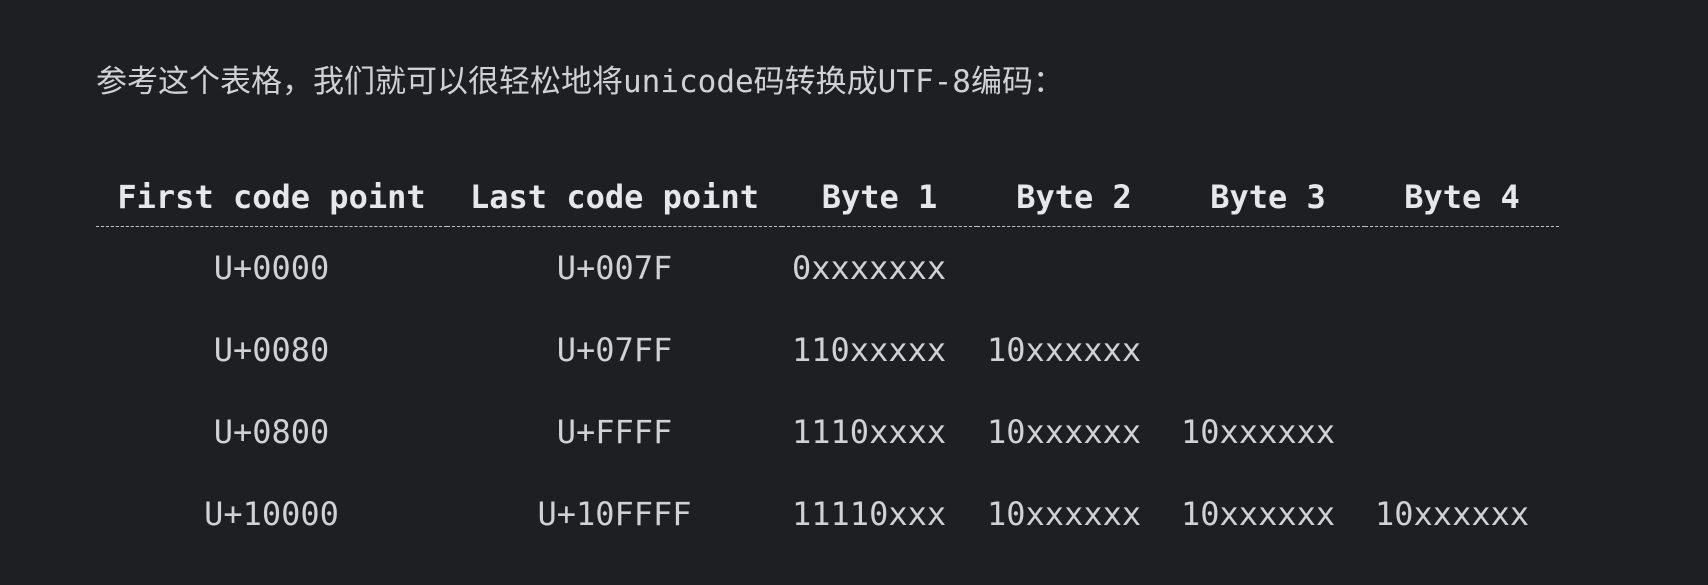 The height and width of the screenshot is (585, 1708). What do you see at coordinates (614, 268) in the screenshot?
I see `table-cell: U+007F` at bounding box center [614, 268].